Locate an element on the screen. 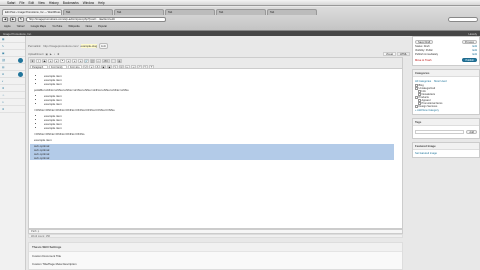 Image resolution: width=480 pixels, height=270 pixels. sidebar-item-users: ☺ is located at coordinates (12, 95).